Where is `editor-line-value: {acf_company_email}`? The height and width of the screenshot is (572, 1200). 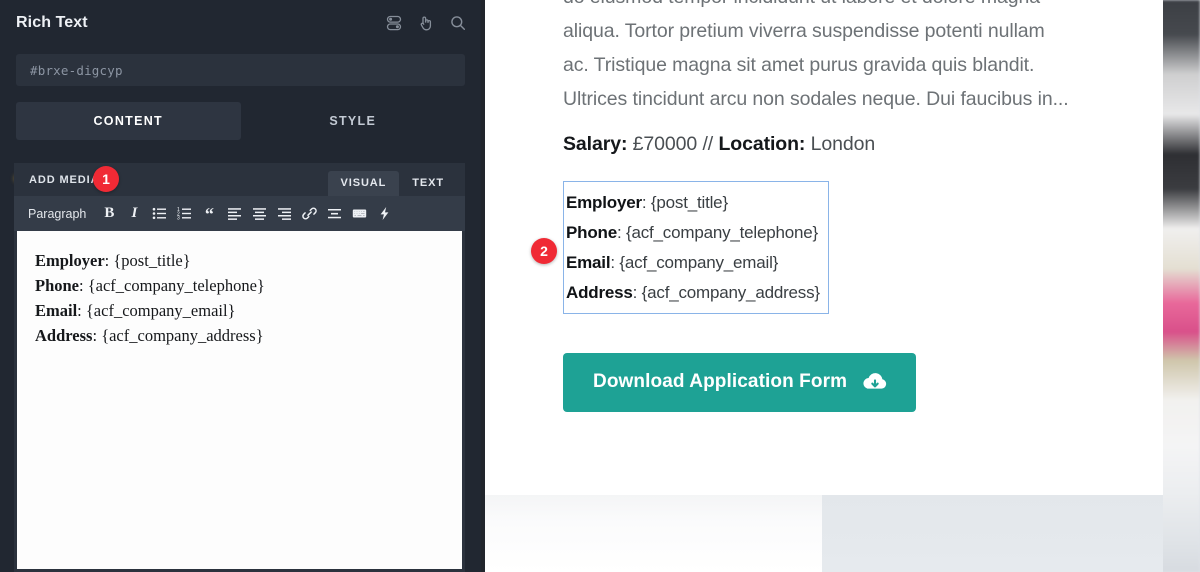 editor-line-value: {acf_company_email} is located at coordinates (160, 311).